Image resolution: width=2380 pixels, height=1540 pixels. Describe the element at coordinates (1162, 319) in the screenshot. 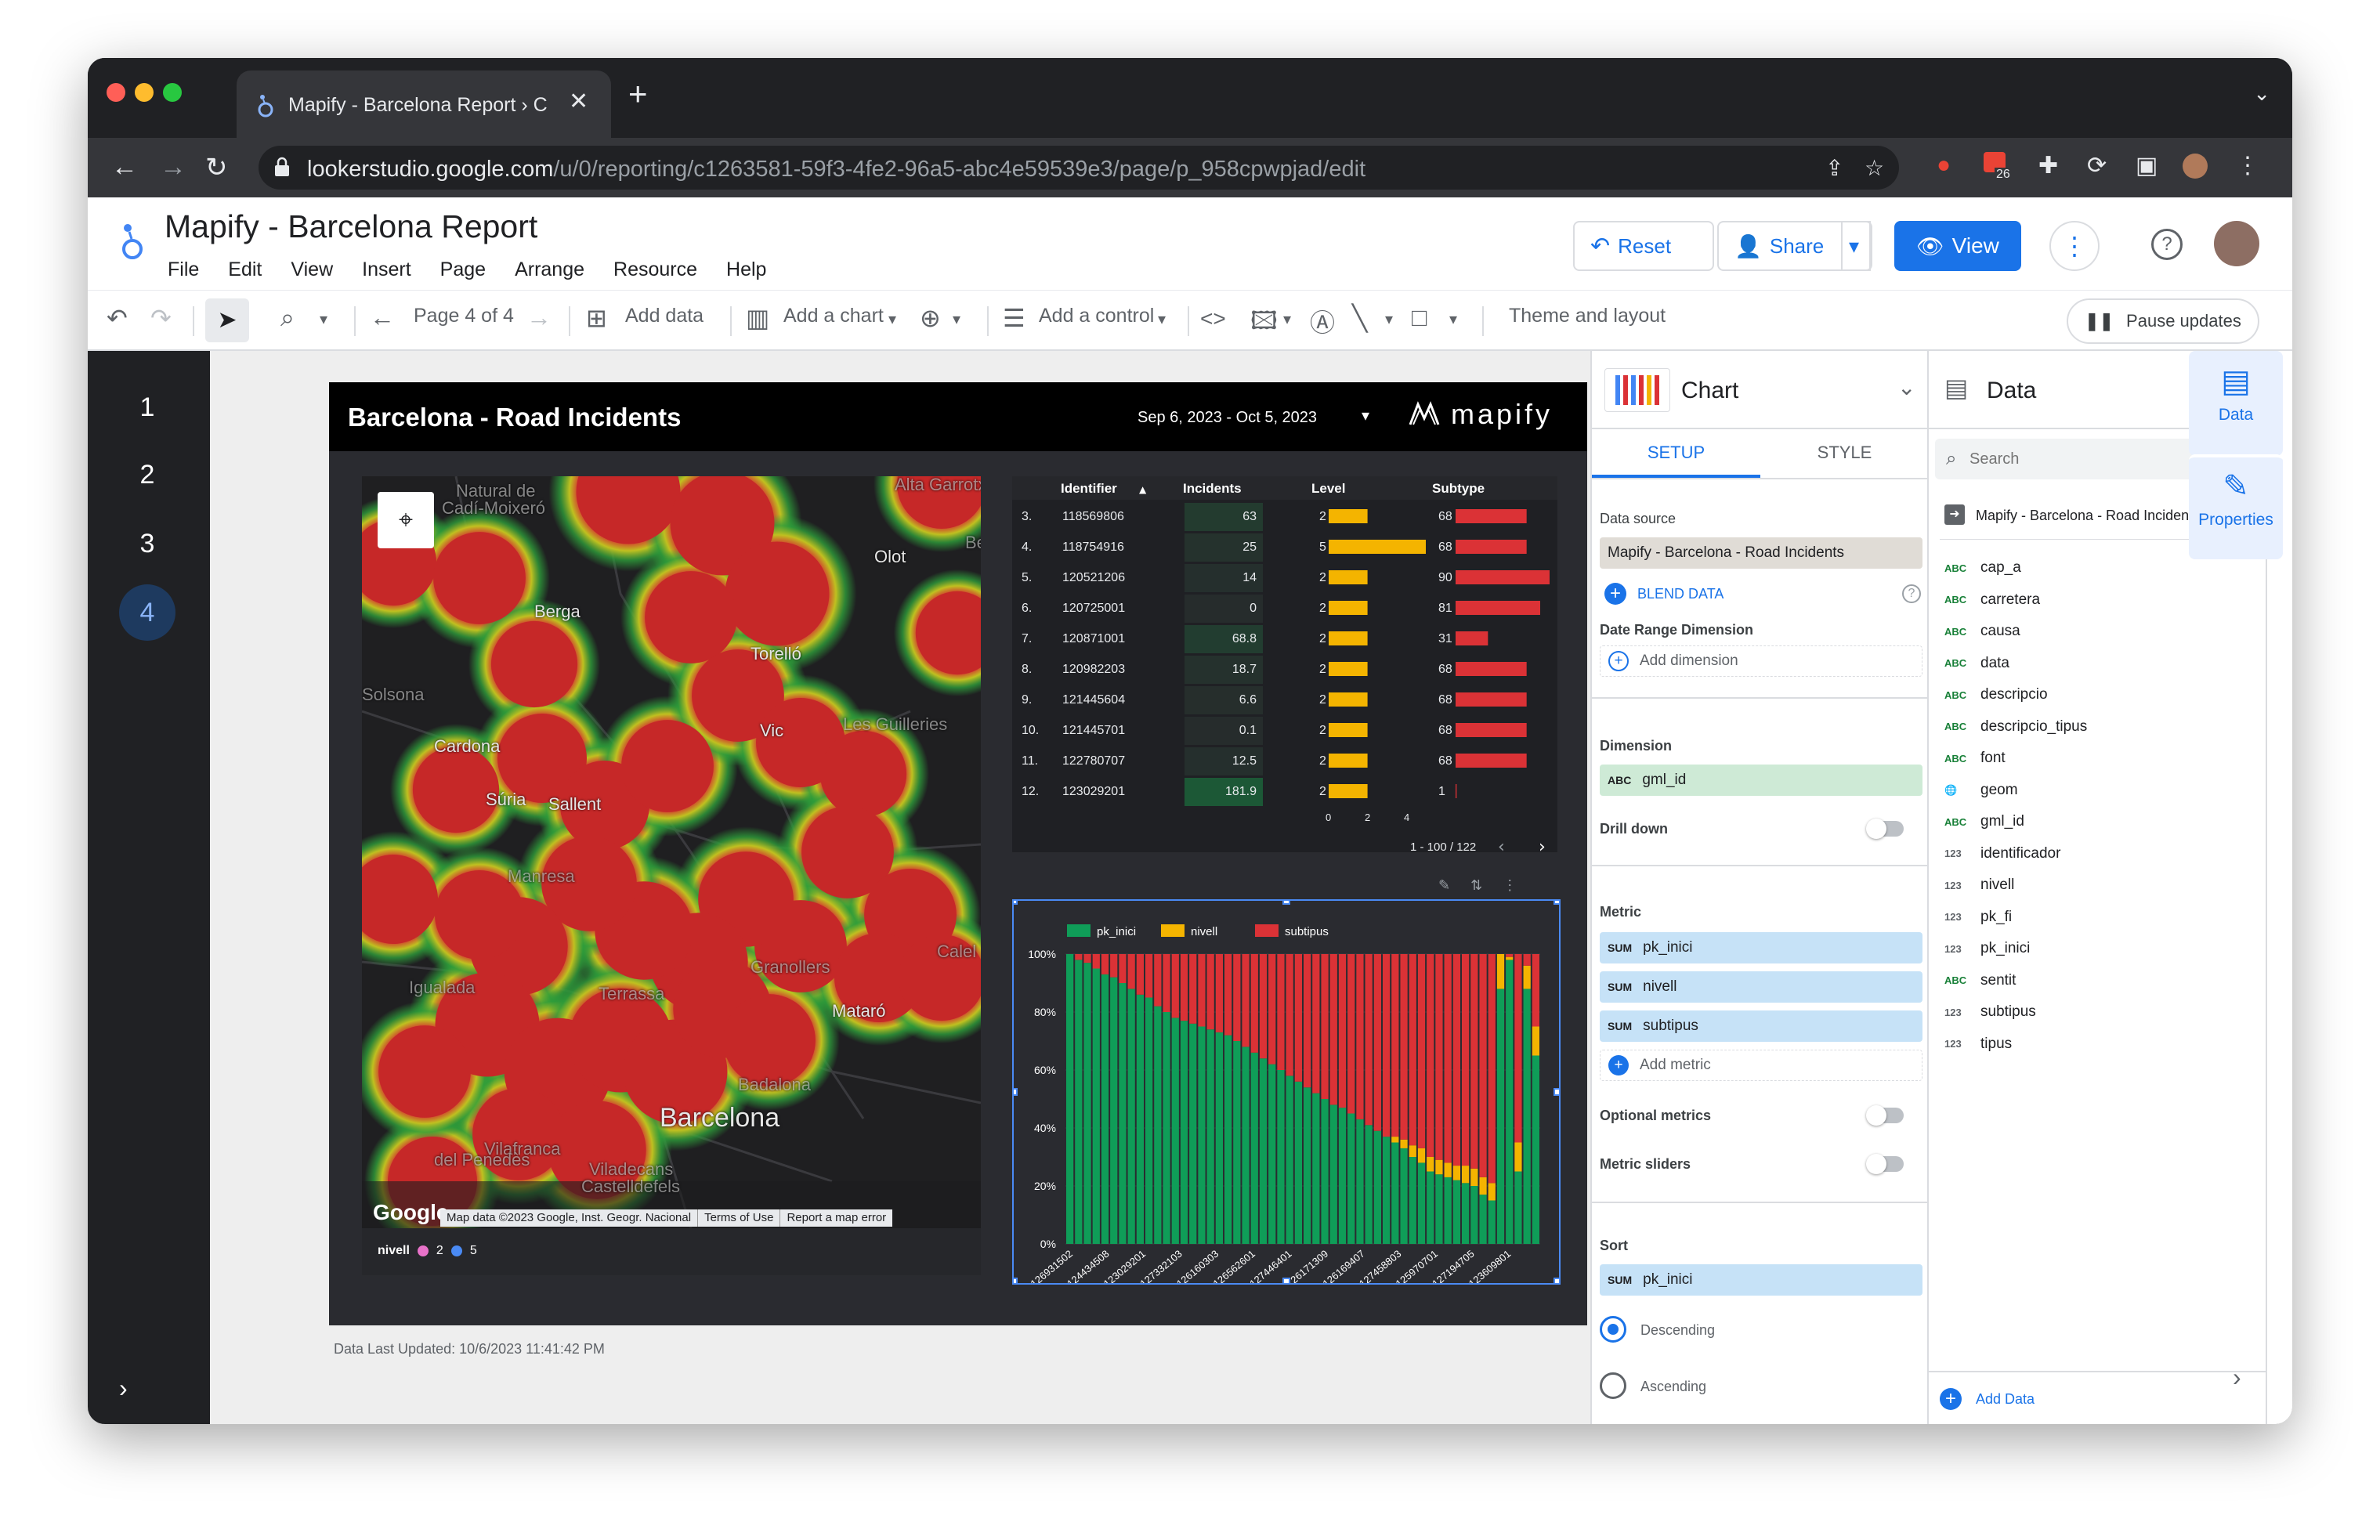

I see `add-control-dropdown-icon: ▾` at that location.